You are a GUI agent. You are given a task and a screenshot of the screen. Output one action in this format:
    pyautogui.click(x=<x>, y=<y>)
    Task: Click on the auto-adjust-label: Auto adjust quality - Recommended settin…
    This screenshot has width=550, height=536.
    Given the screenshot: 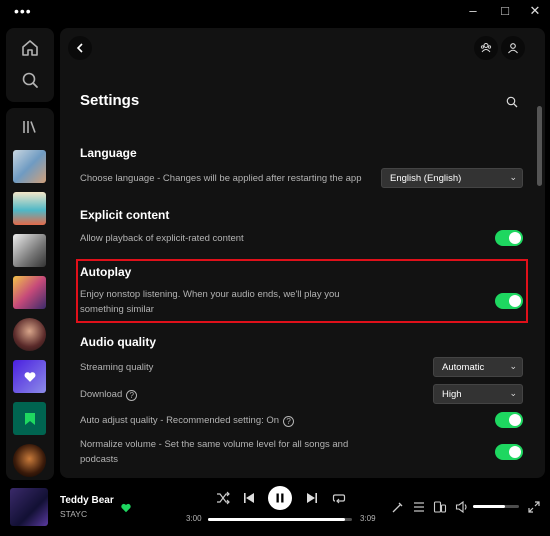 What is the action you would take?
    pyautogui.click(x=180, y=420)
    